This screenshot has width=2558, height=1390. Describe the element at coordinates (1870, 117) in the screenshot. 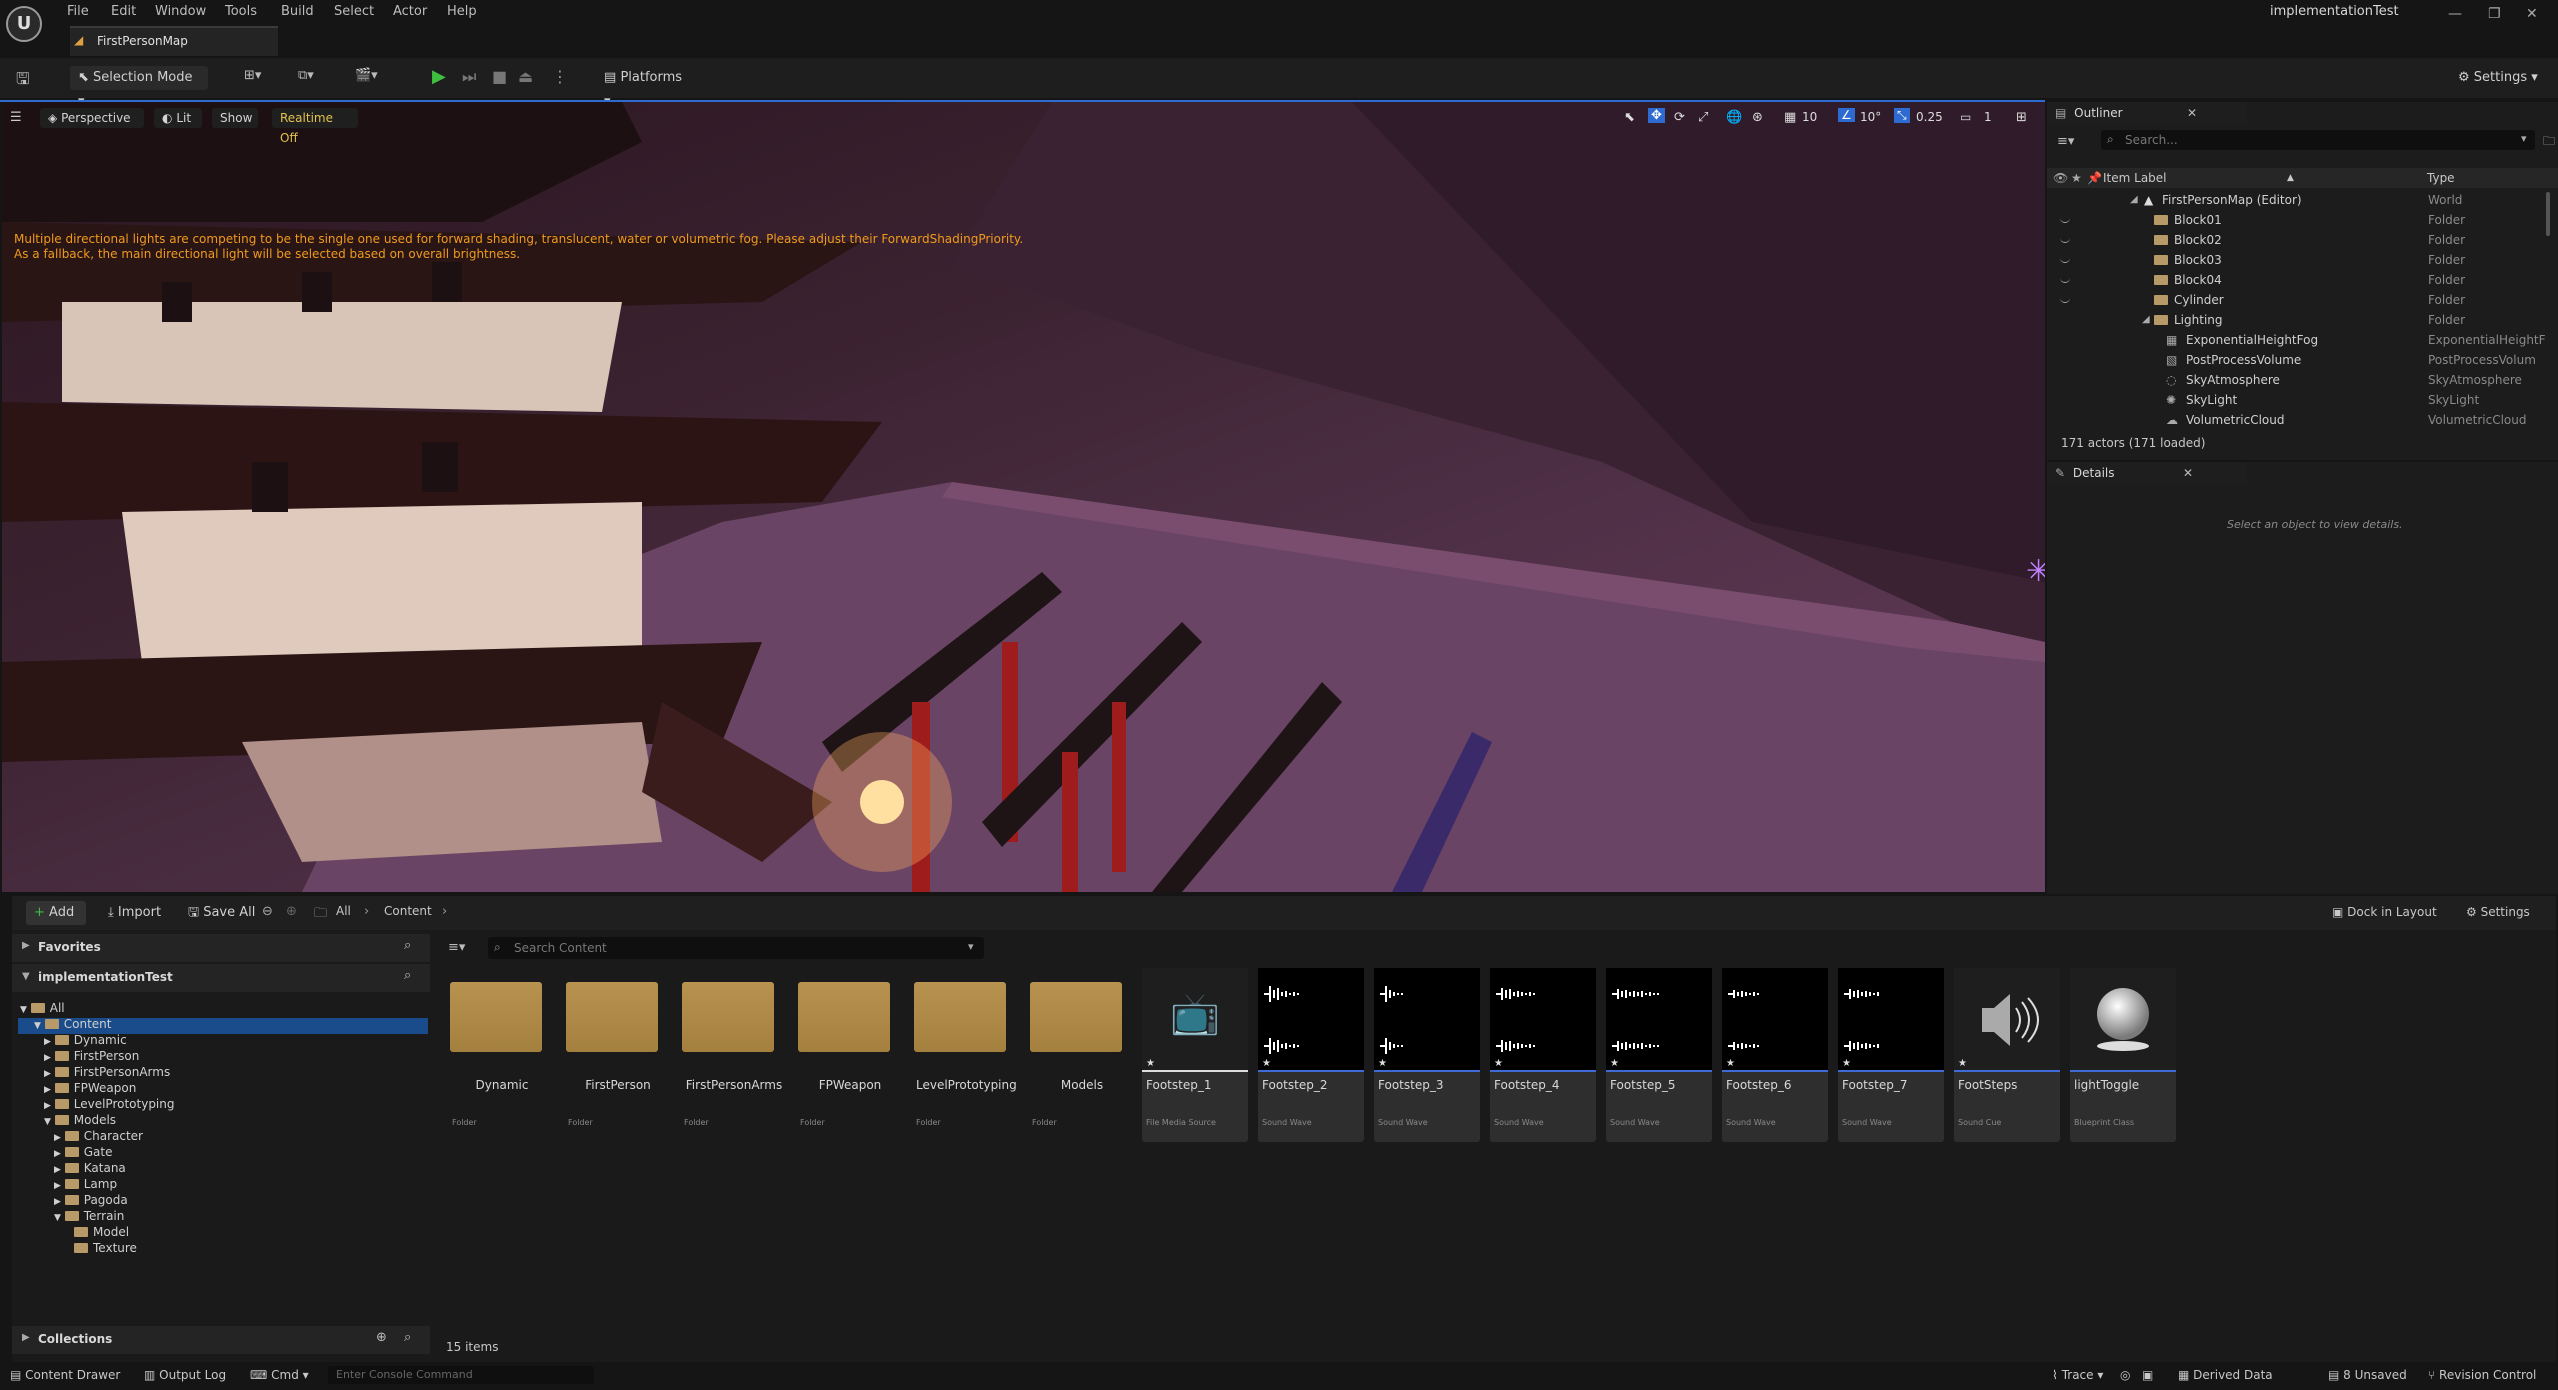

I see `rotation-snap-value: 10°` at that location.